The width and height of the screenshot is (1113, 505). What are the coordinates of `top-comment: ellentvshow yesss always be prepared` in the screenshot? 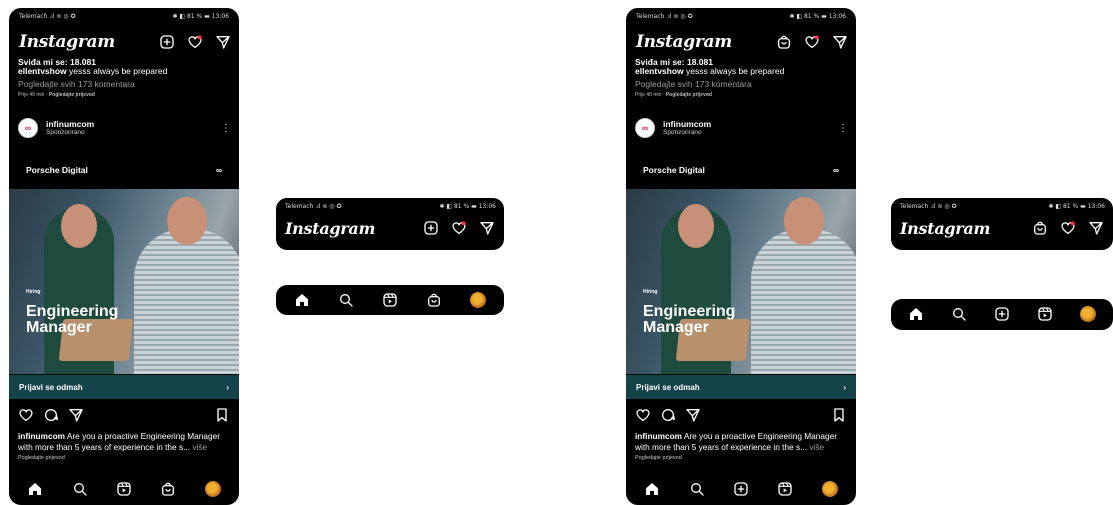 It's located at (741, 71).